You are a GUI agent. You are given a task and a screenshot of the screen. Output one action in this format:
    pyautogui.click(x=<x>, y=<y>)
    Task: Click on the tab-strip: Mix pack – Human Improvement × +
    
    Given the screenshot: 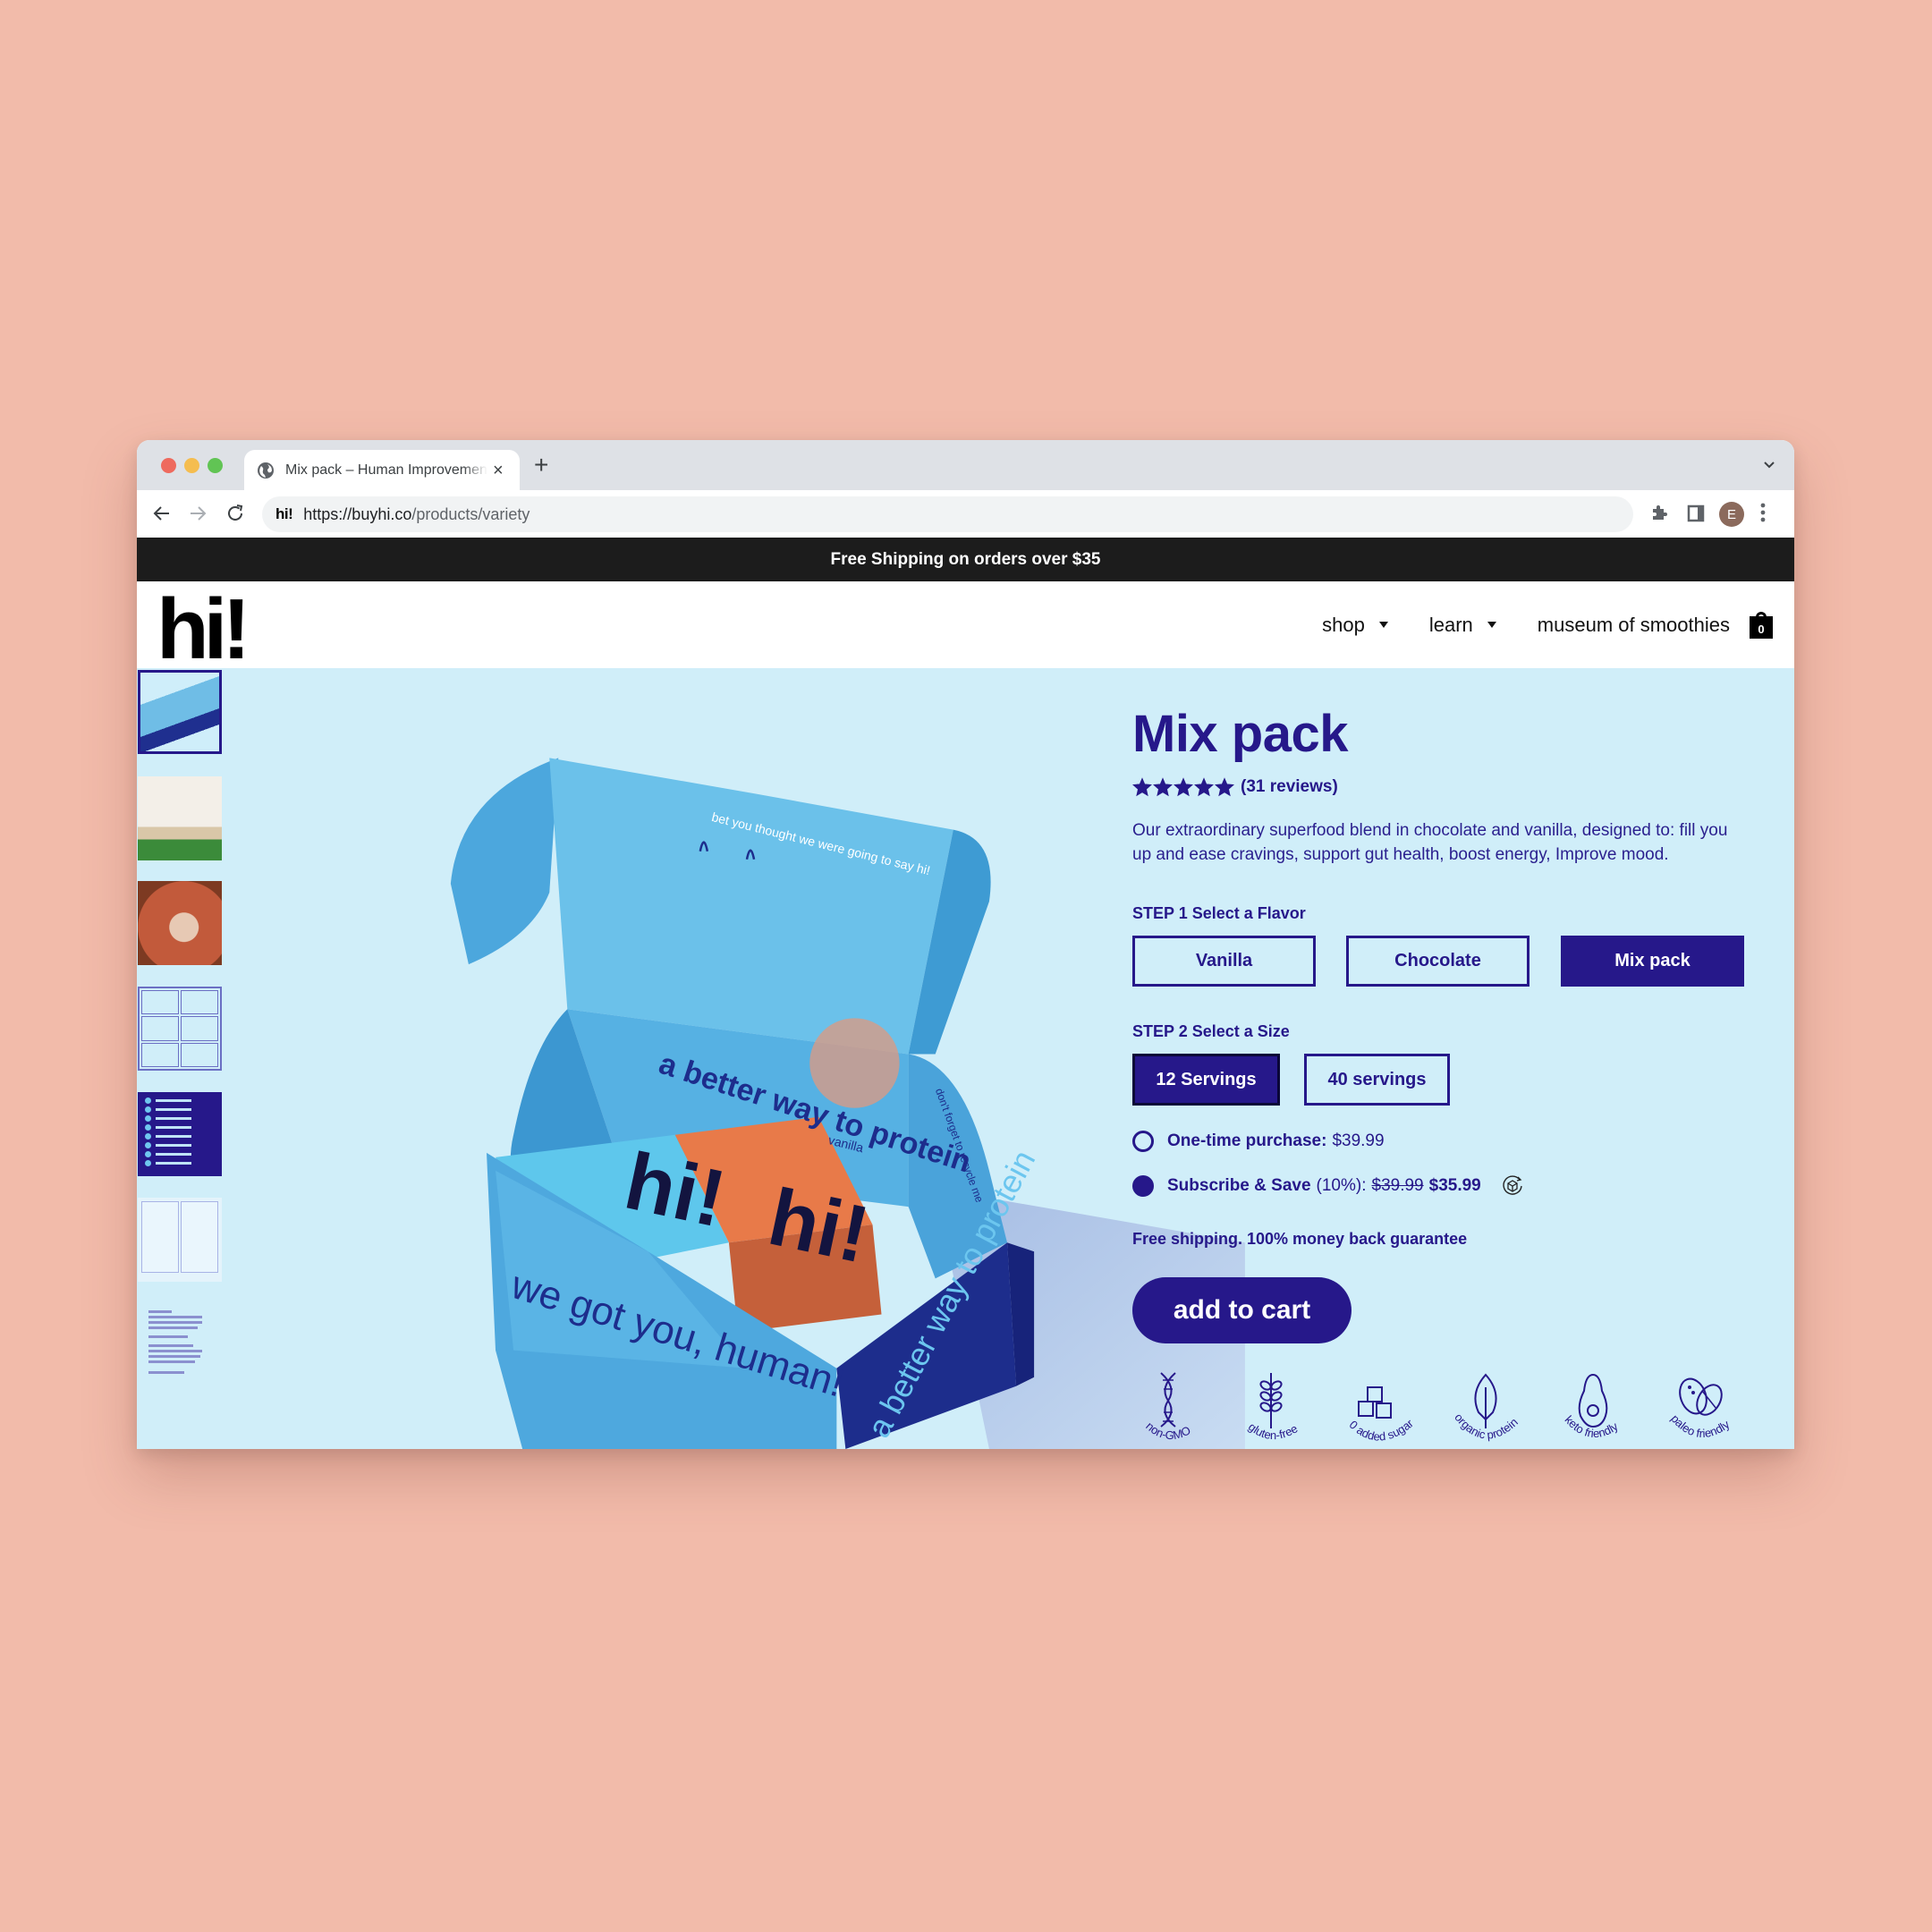 What is the action you would take?
    pyautogui.click(x=965, y=465)
    